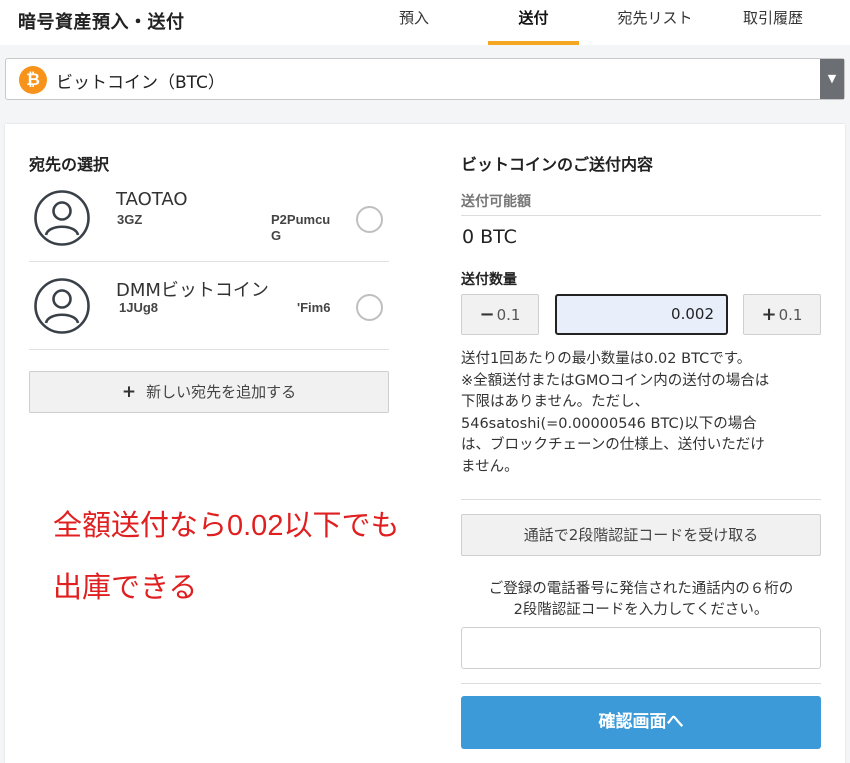  I want to click on recipient-address-end-line2: G, so click(276, 235).